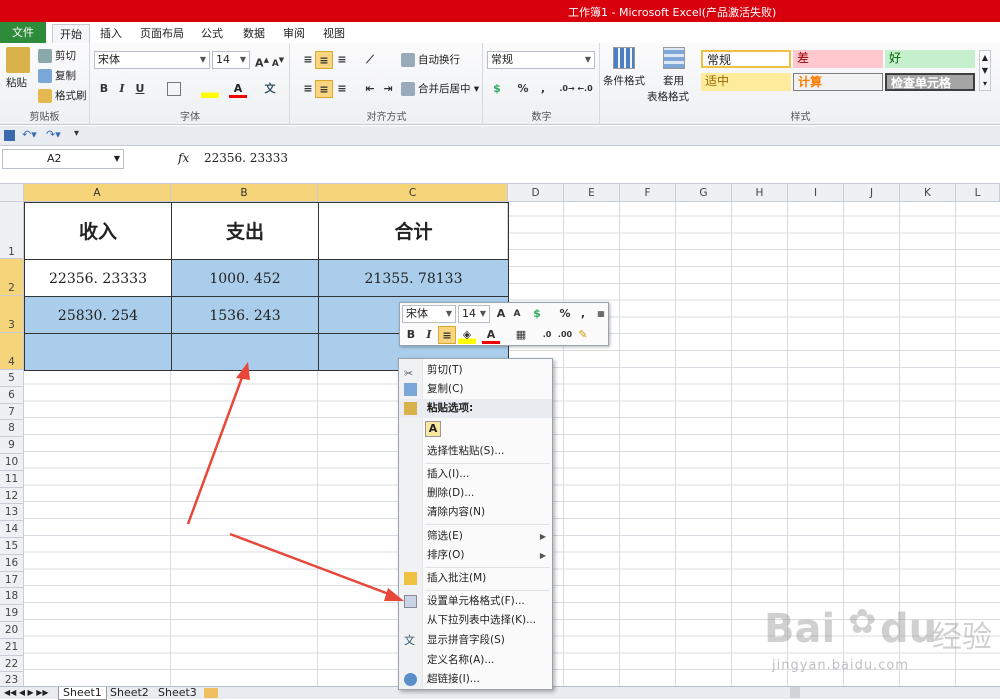 Image resolution: width=1000 pixels, height=700 pixels. I want to click on align-right-icon: ≡, so click(342, 89).